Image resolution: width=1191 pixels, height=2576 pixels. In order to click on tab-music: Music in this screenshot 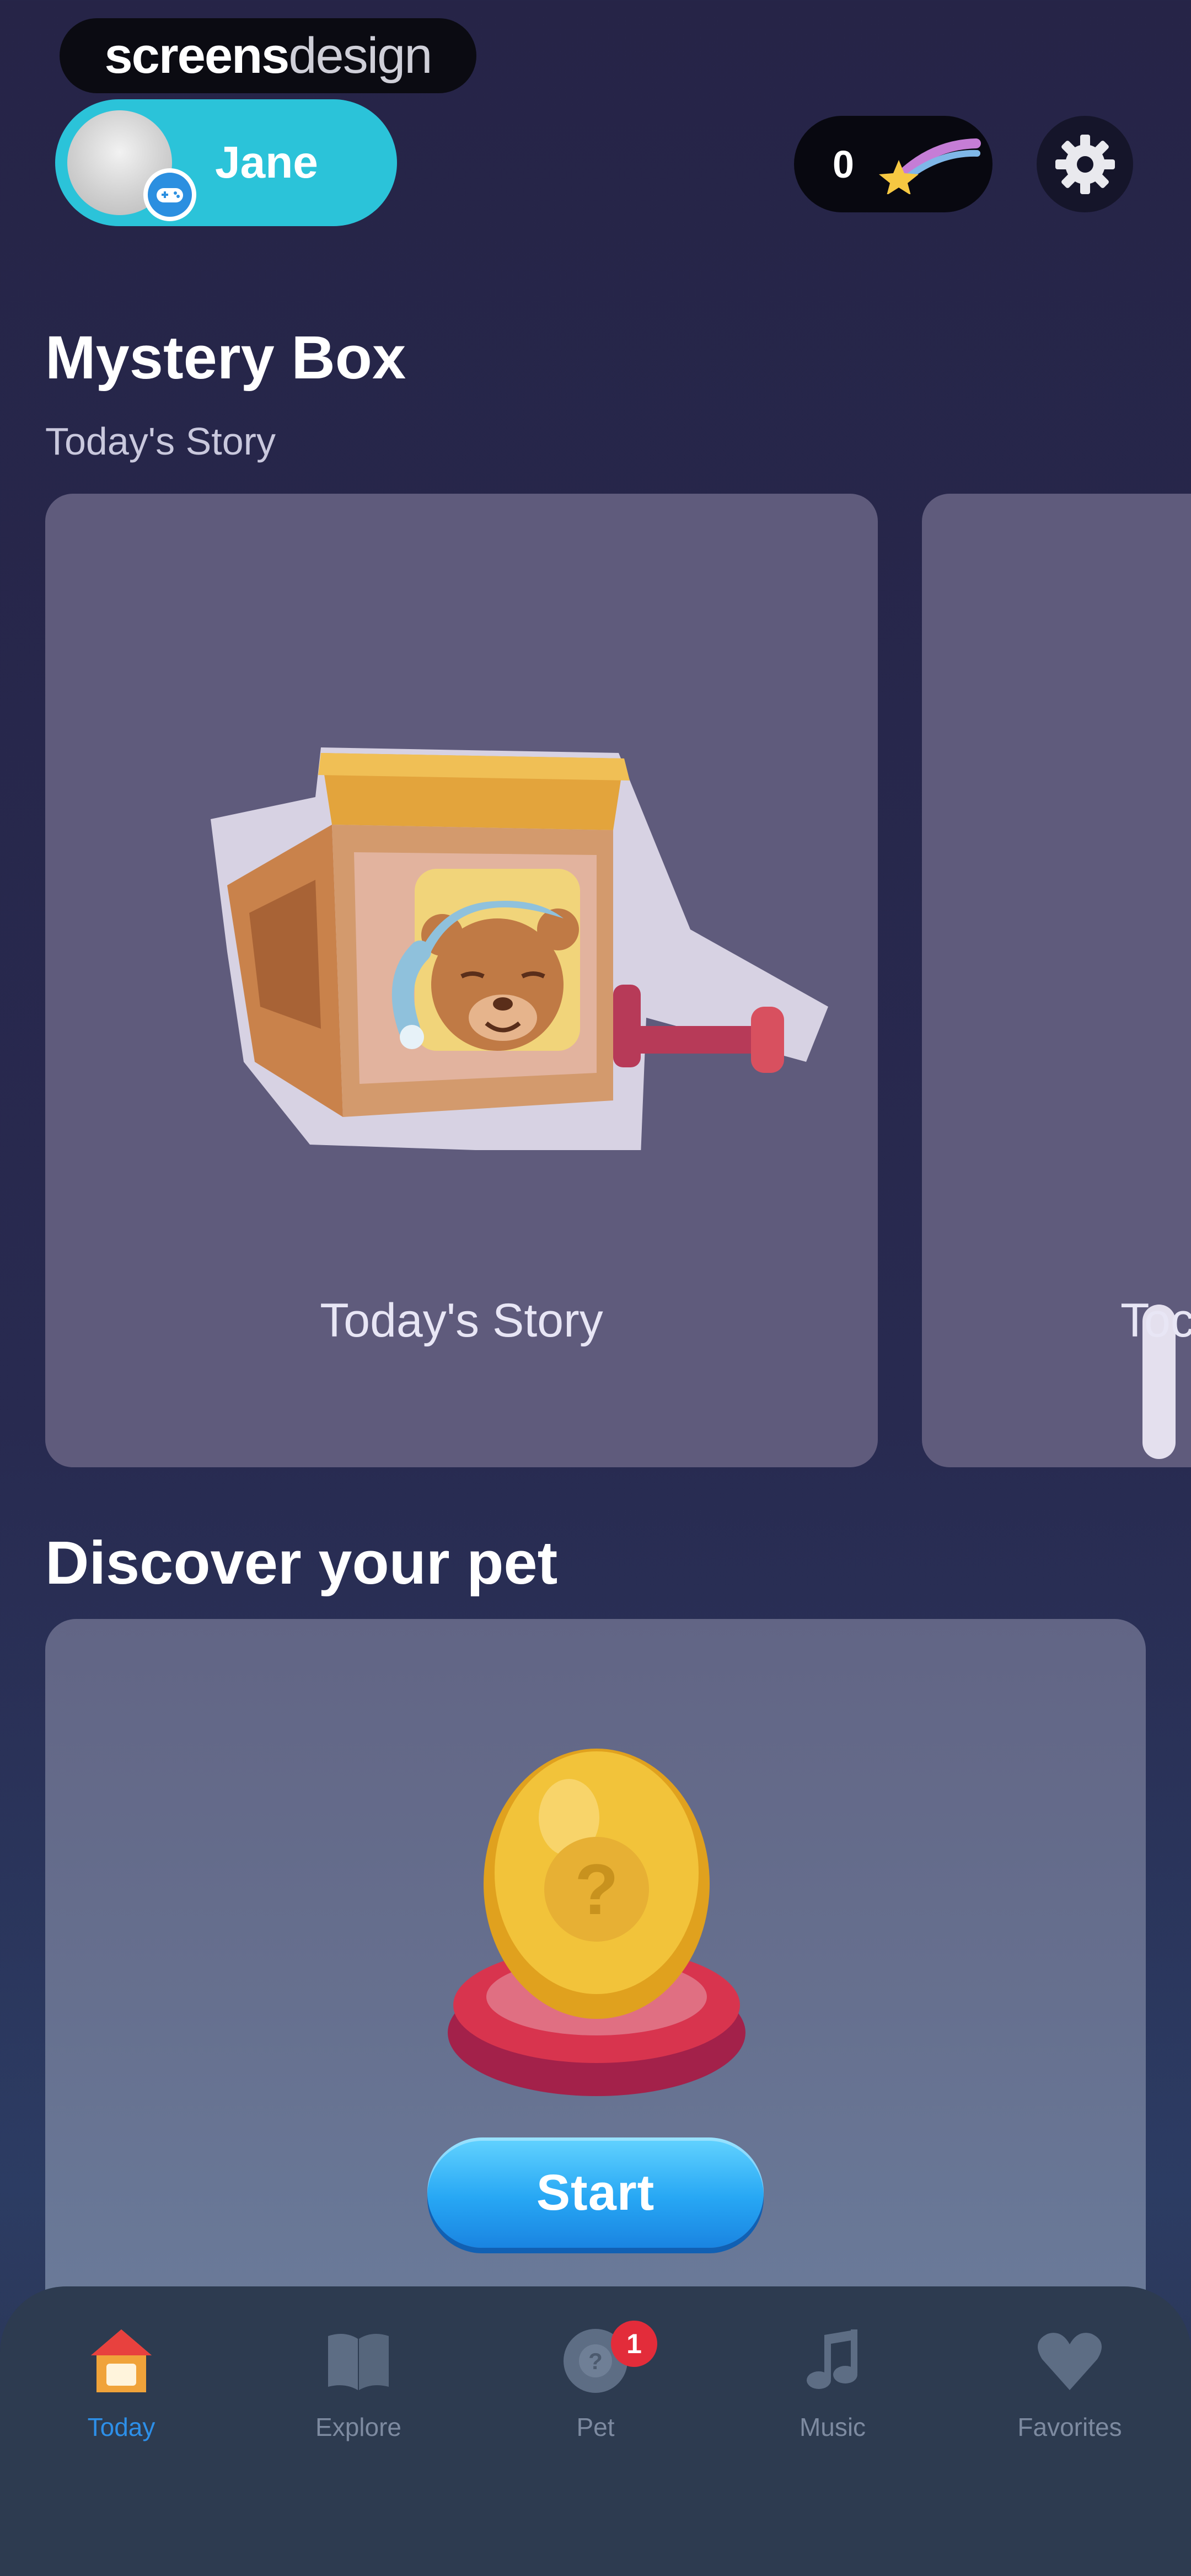, I will do `click(832, 2408)`.